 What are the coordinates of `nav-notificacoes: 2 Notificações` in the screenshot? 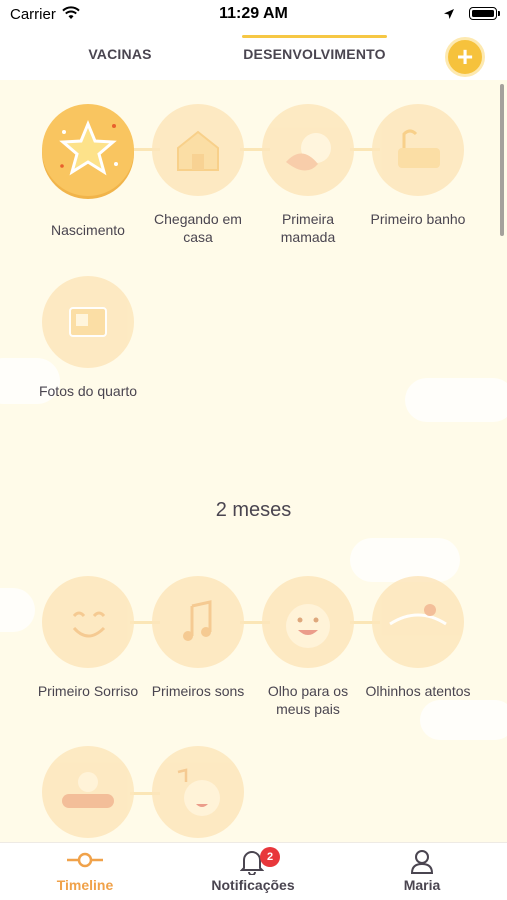 It's located at (253, 871).